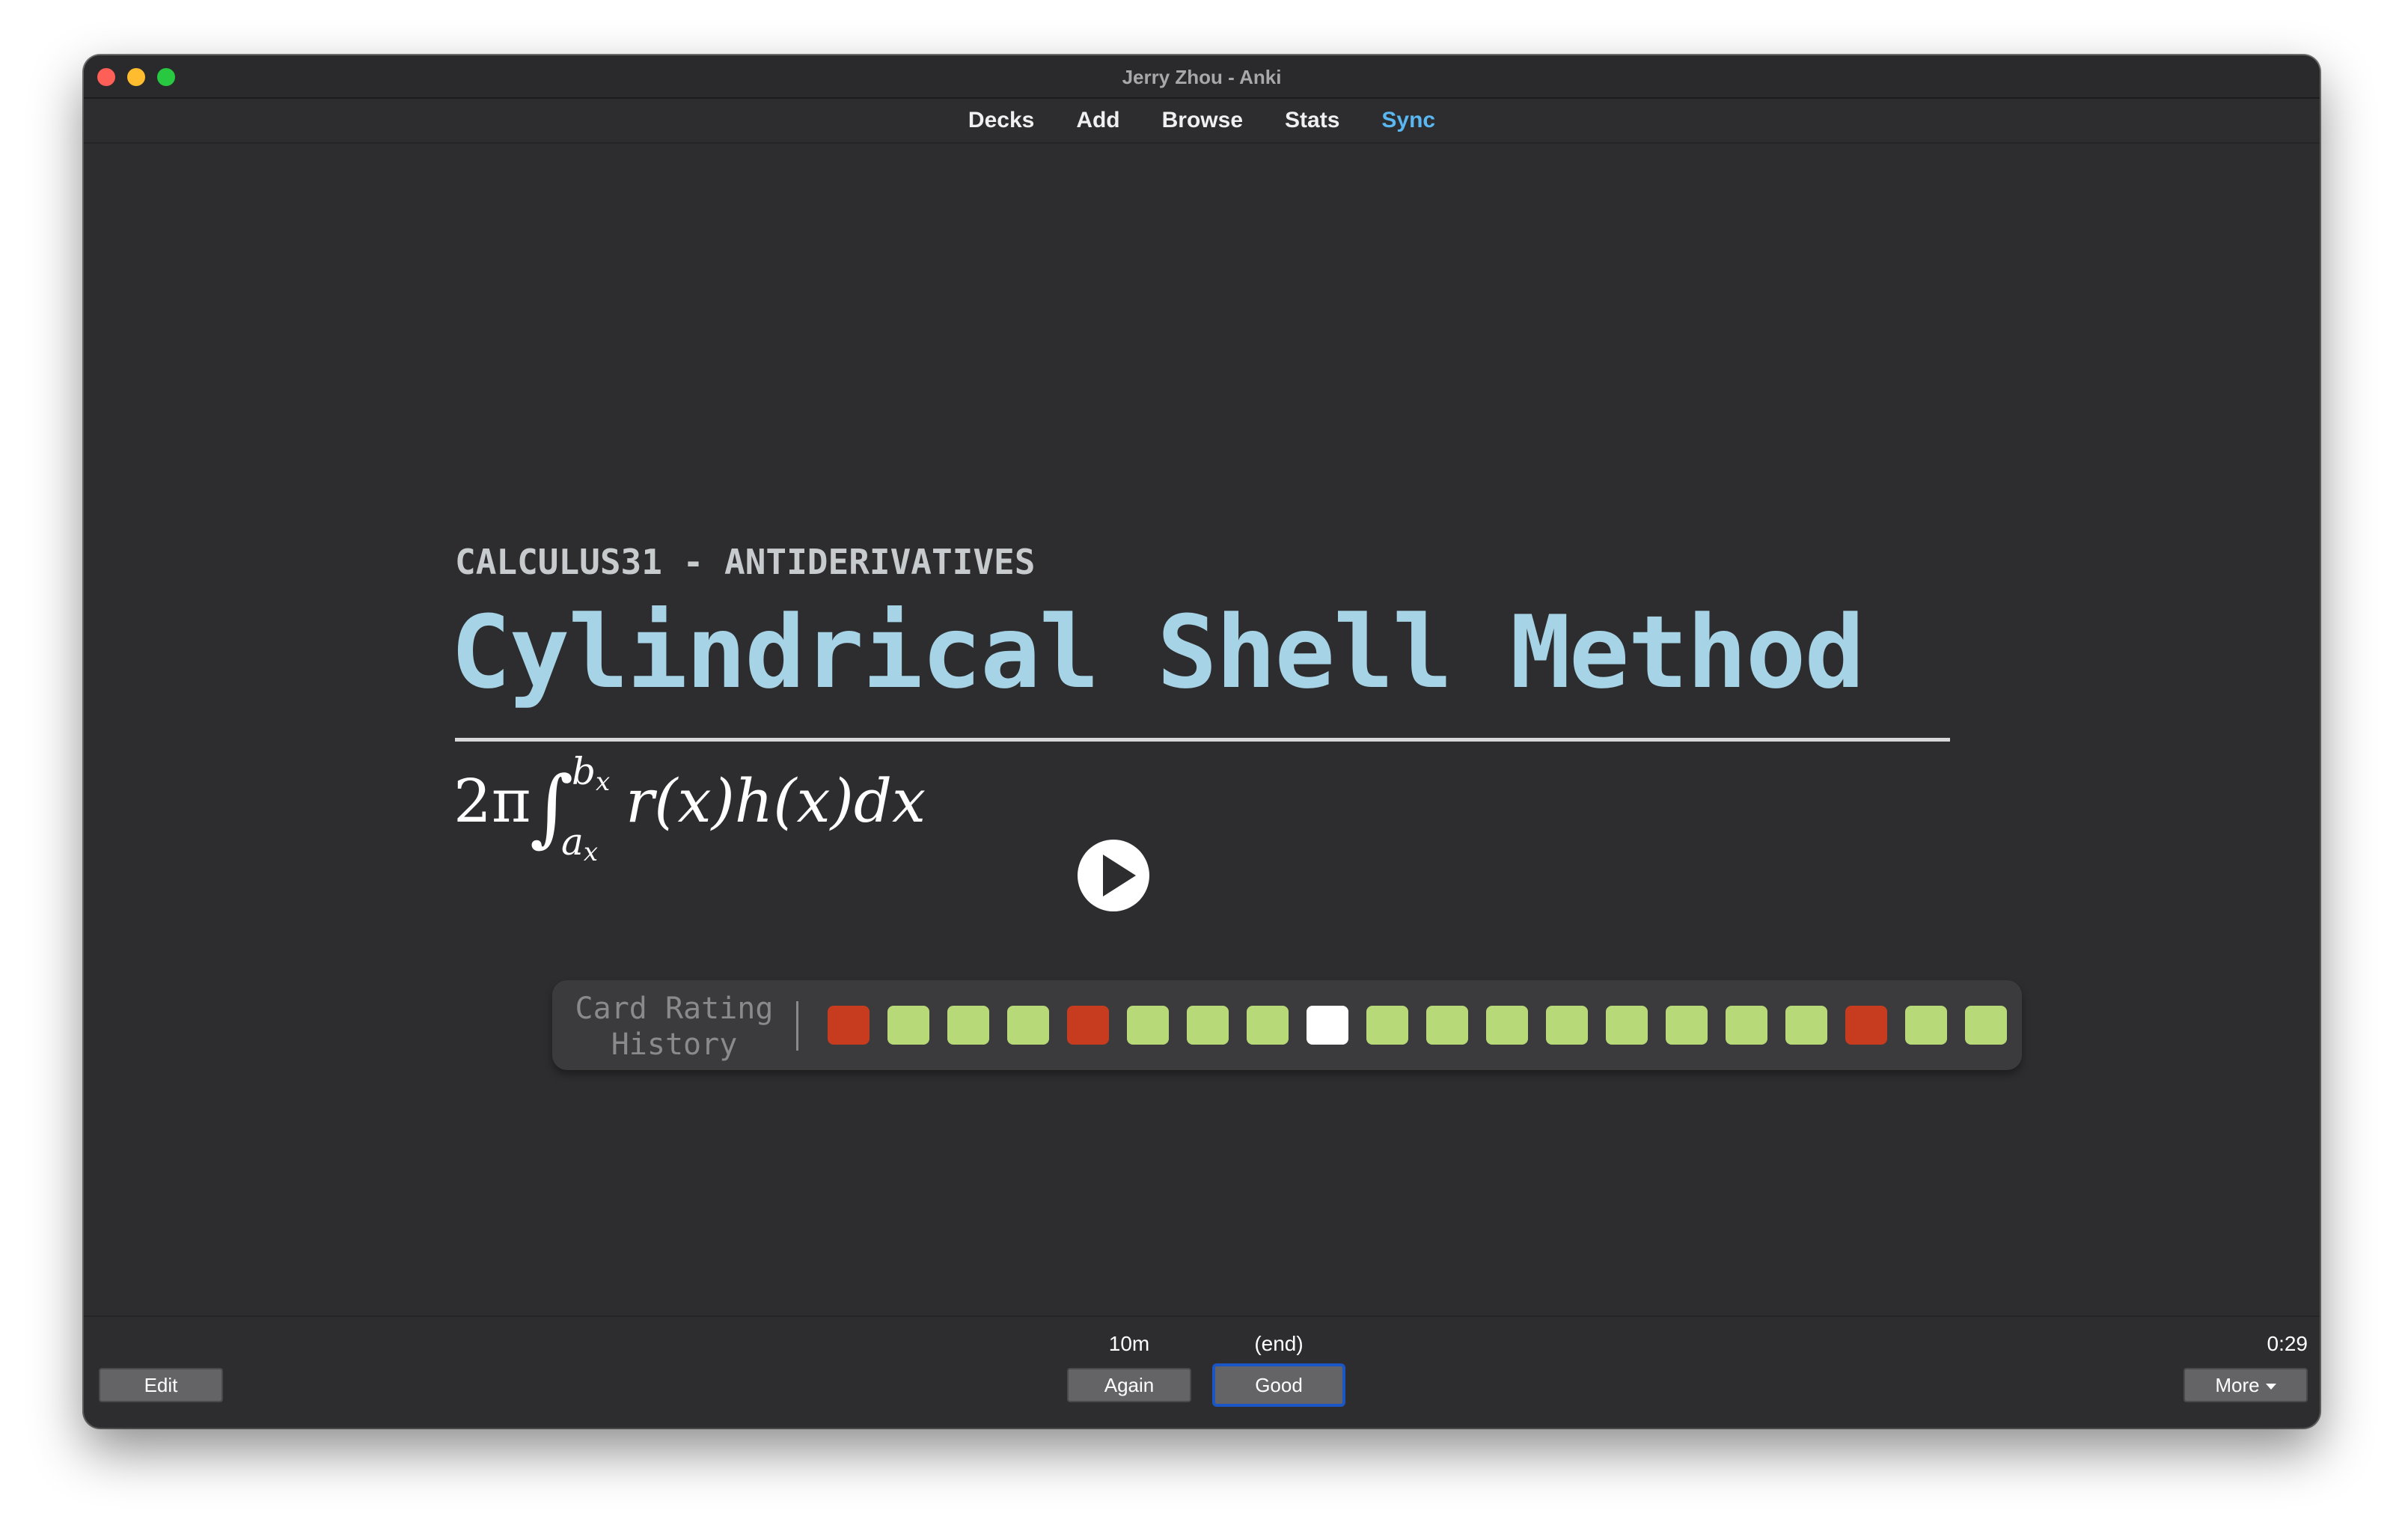 This screenshot has width=2405, height=1540. I want to click on card-title: Cylindrical Shell Method, so click(1157, 653).